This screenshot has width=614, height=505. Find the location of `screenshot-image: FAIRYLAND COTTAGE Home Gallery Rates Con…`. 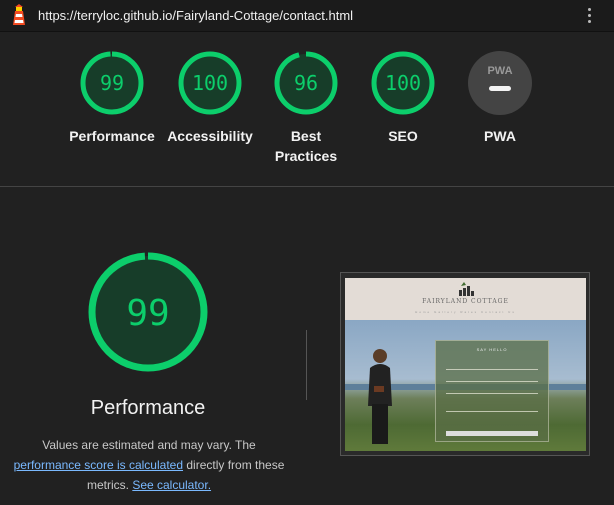

screenshot-image: FAIRYLAND COTTAGE Home Gallery Rates Con… is located at coordinates (465, 364).